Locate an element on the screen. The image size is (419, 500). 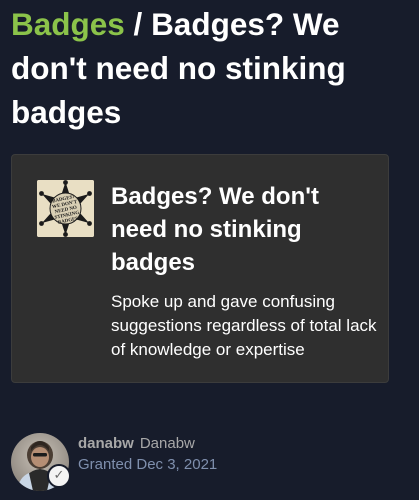
username-link: danabw is located at coordinates (106, 443).